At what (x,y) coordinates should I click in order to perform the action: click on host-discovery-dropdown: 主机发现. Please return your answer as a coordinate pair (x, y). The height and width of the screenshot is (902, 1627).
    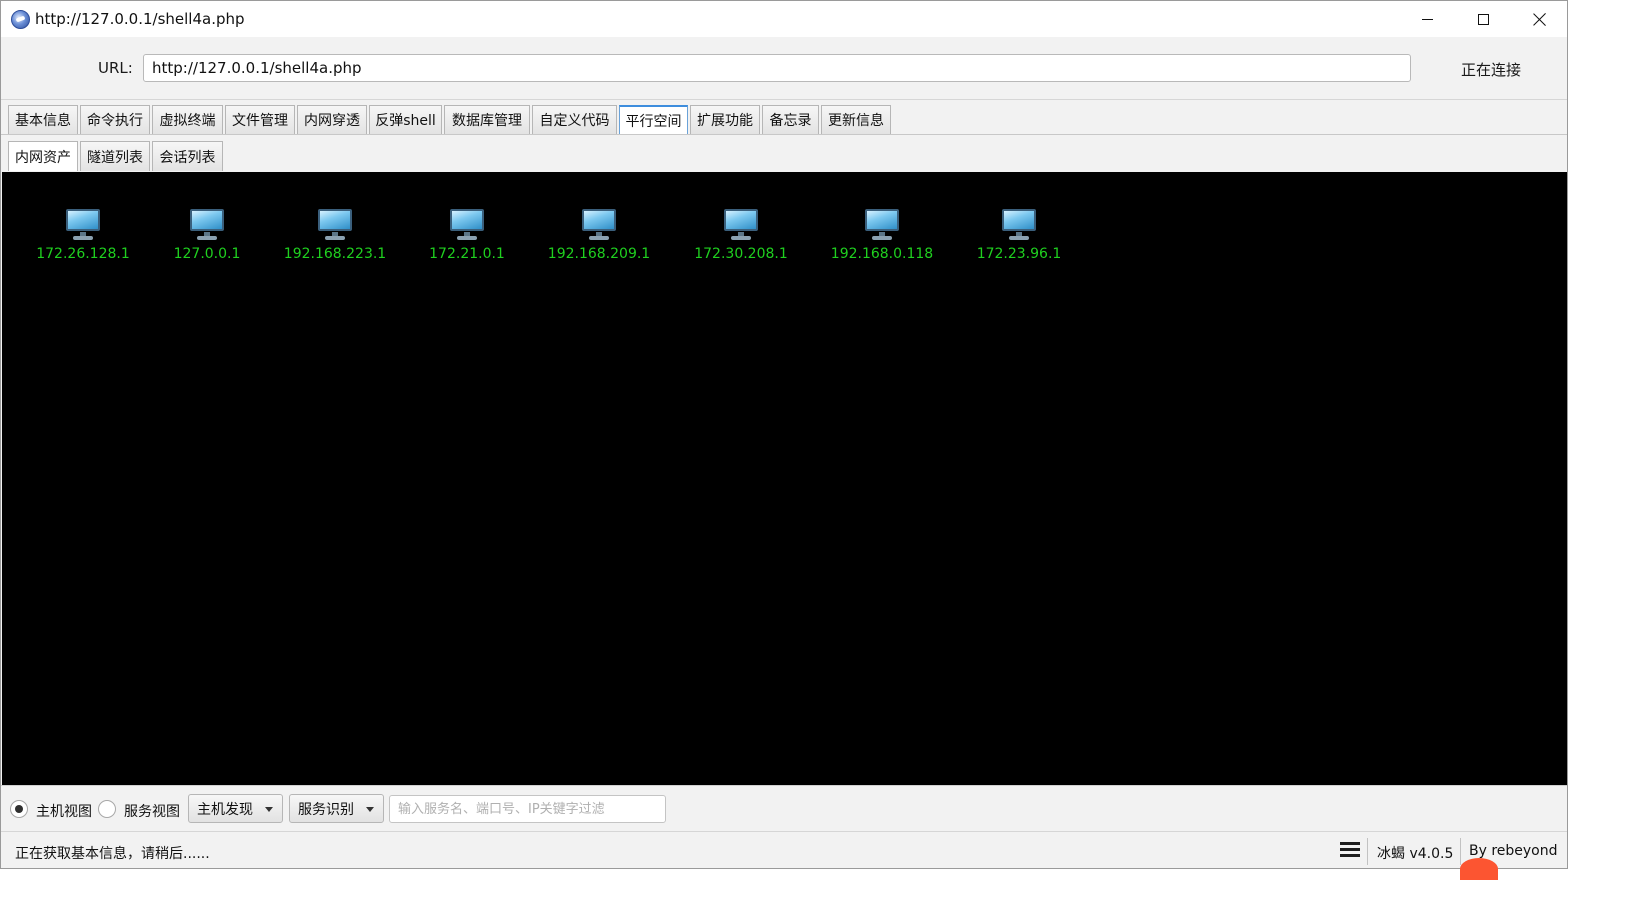
    Looking at the image, I should click on (235, 808).